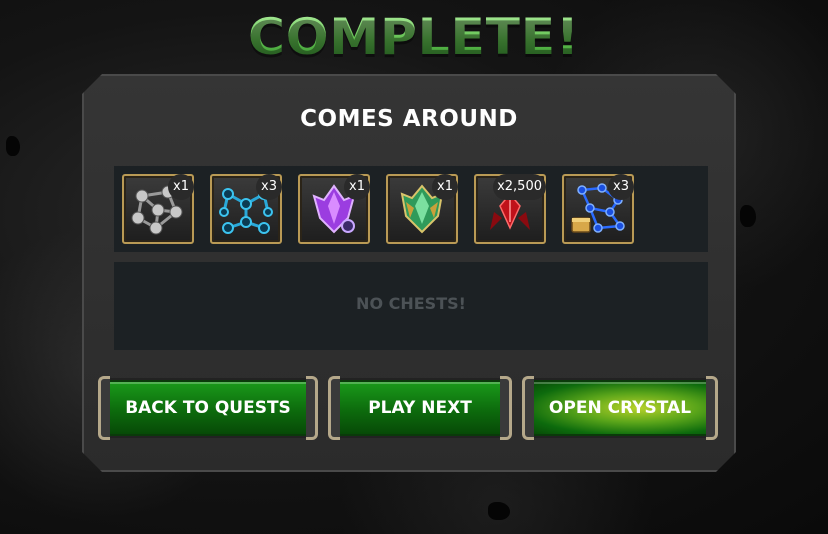 This screenshot has height=534, width=828. I want to click on rewards-row: x1 x3 x1 x1 x2,500 x3, so click(411, 209).